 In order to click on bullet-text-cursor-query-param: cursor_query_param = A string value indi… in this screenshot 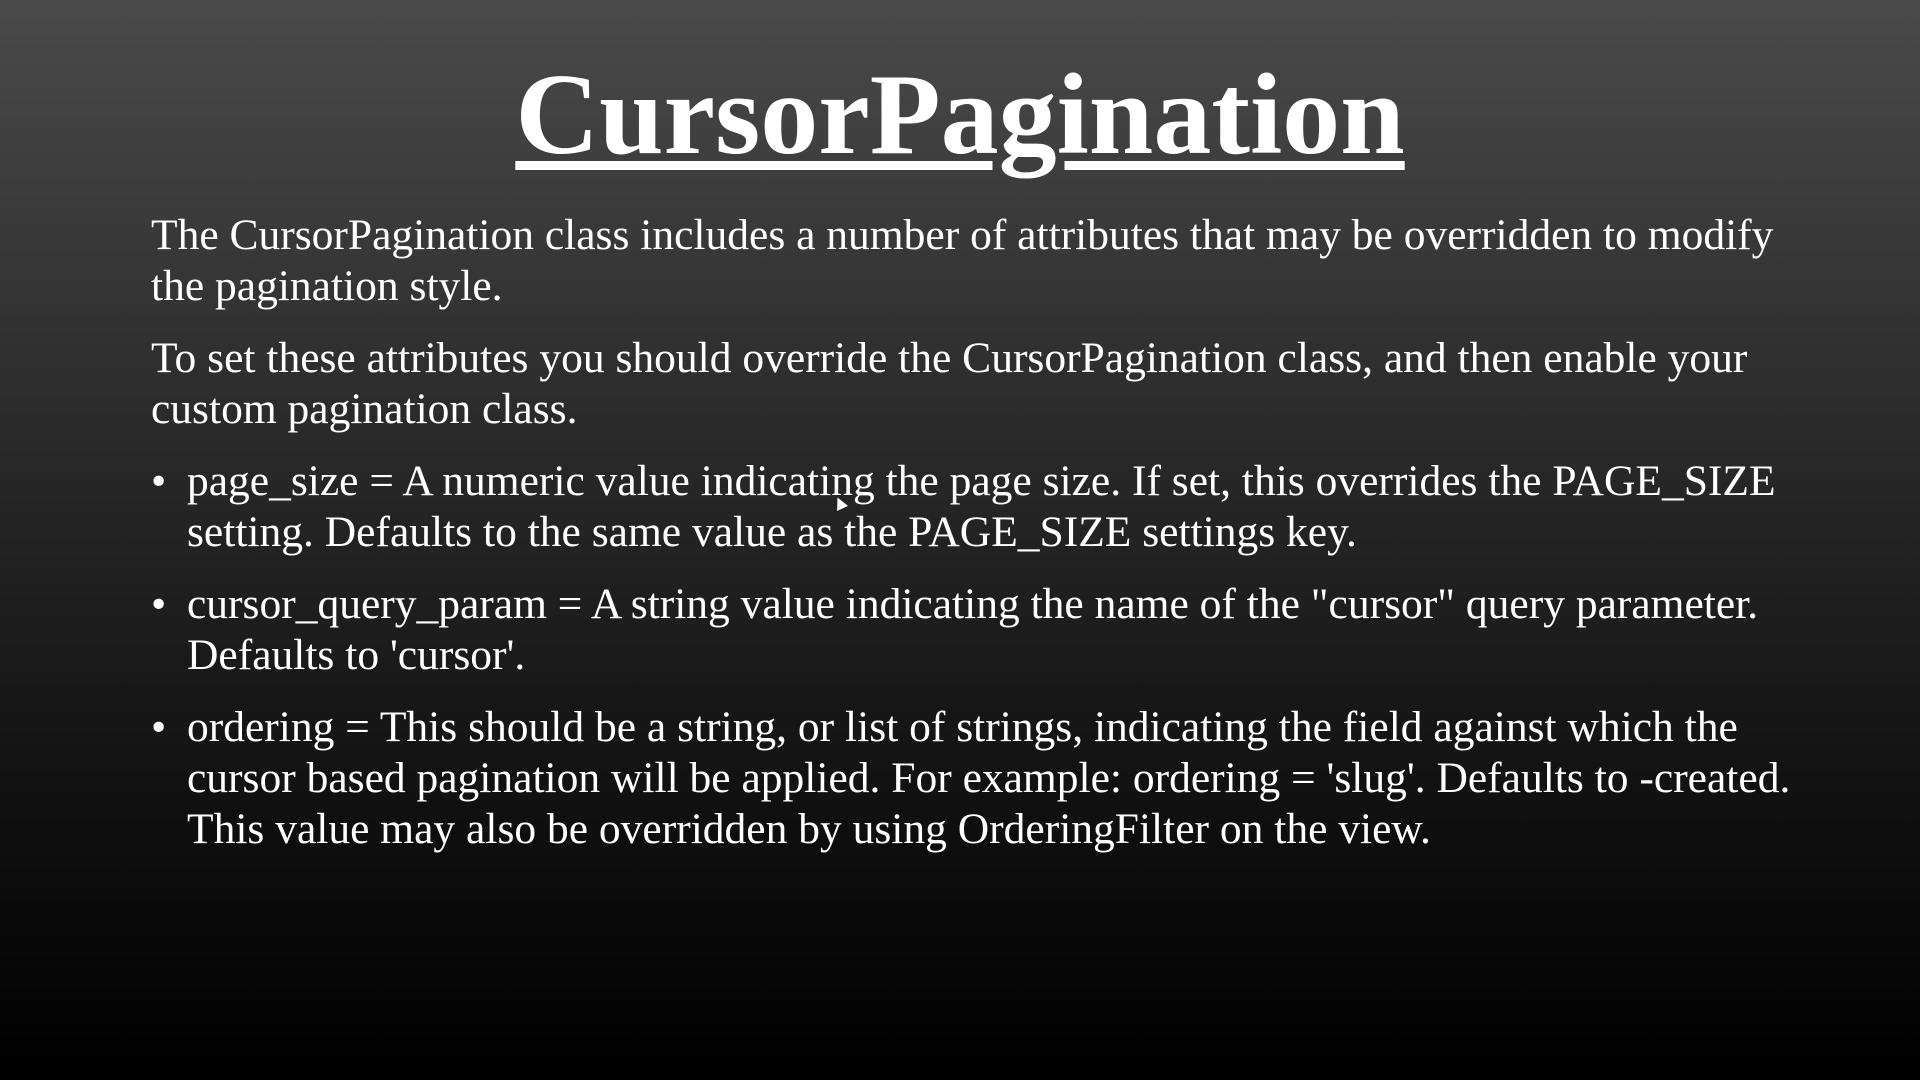, I will do `click(973, 629)`.